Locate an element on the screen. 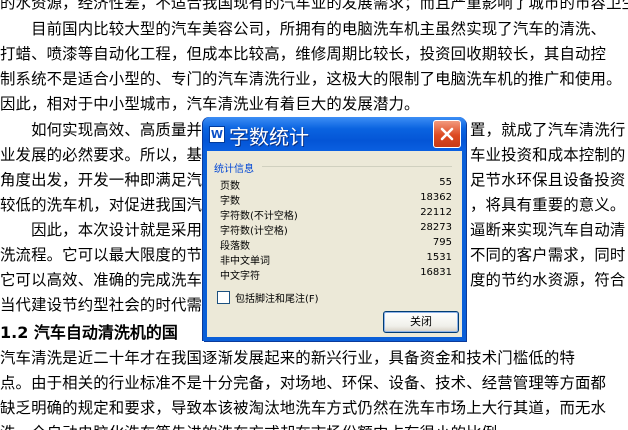 This screenshot has height=430, width=628. body-line: 缺乏明确的规定和要求，导致本该被淘汰地洗车方式仍然在洗车市场上大行其道，而无水 is located at coordinates (303, 408).